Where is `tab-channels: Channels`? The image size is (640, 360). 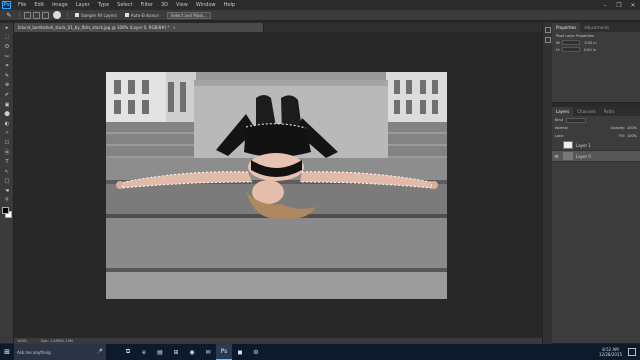
tab-channels: Channels is located at coordinates (586, 111).